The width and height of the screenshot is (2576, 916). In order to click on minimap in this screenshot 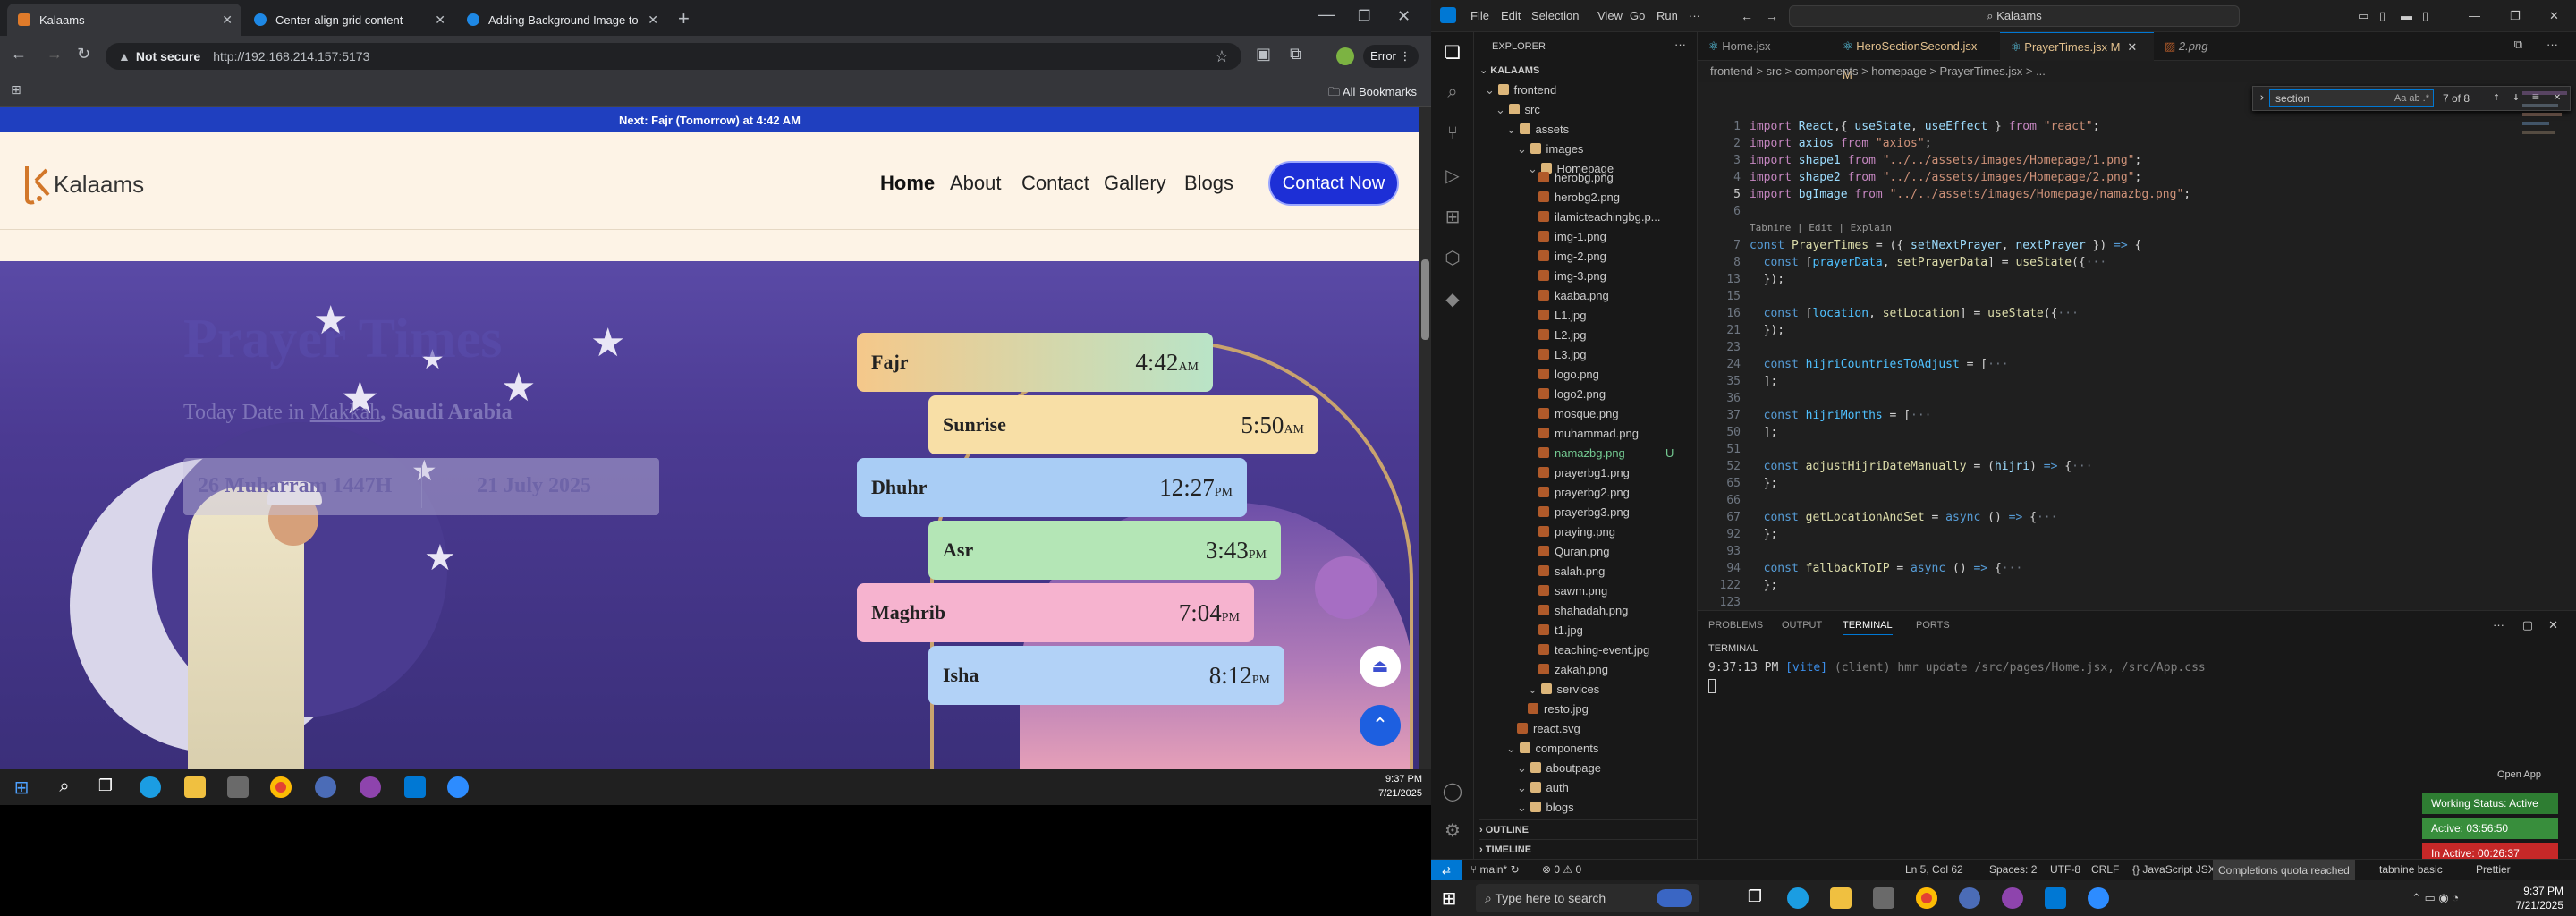, I will do `click(2544, 162)`.